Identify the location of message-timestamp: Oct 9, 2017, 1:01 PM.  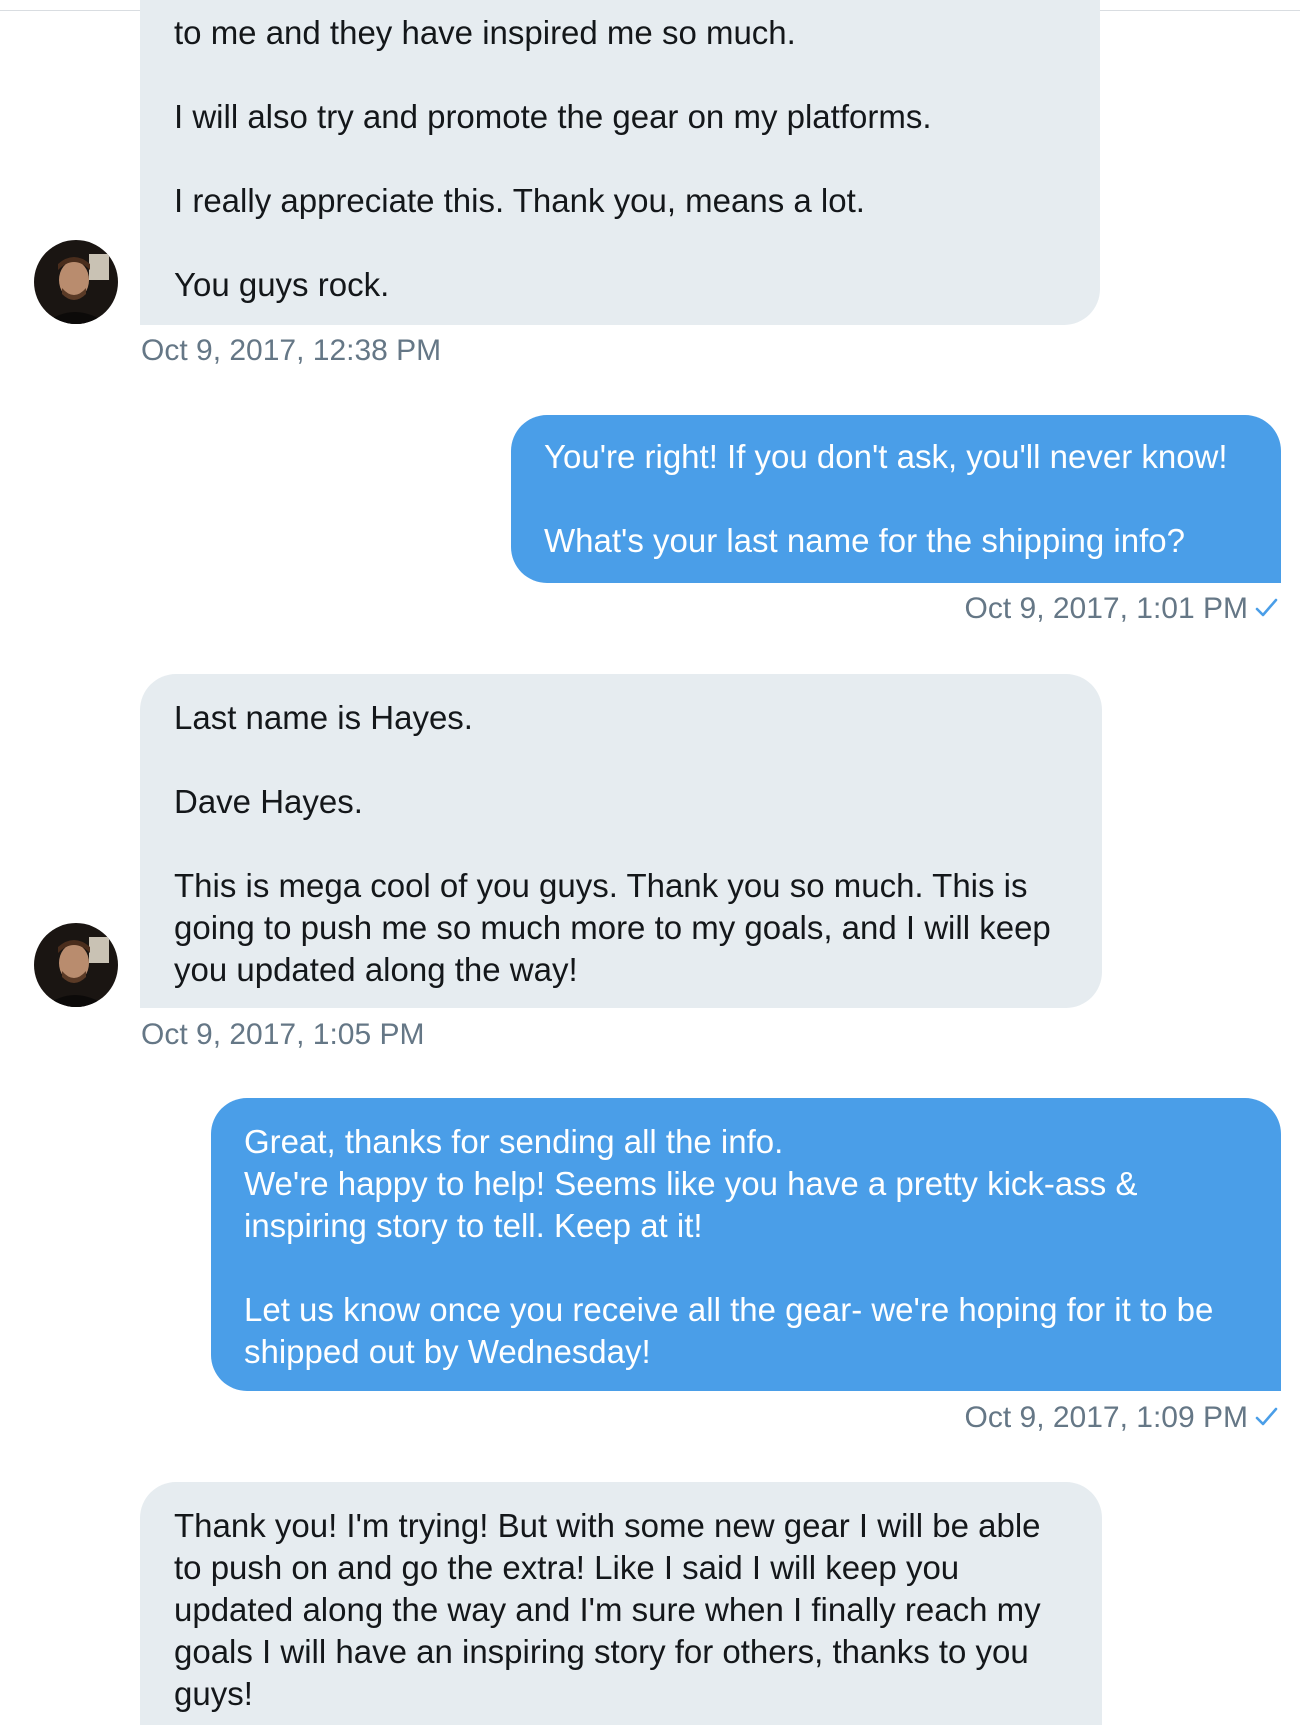
(1122, 609).